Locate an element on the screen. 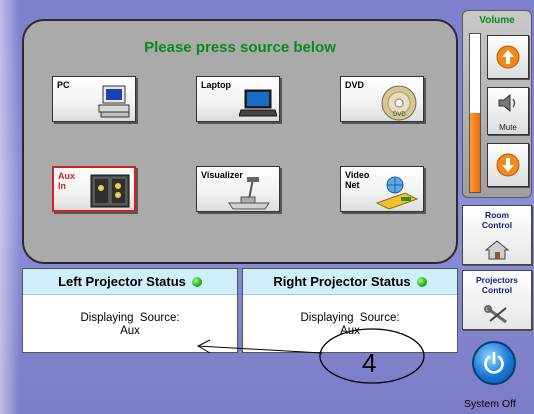 This screenshot has width=534, height=414. source-label-laptop: Laptop is located at coordinates (216, 85).